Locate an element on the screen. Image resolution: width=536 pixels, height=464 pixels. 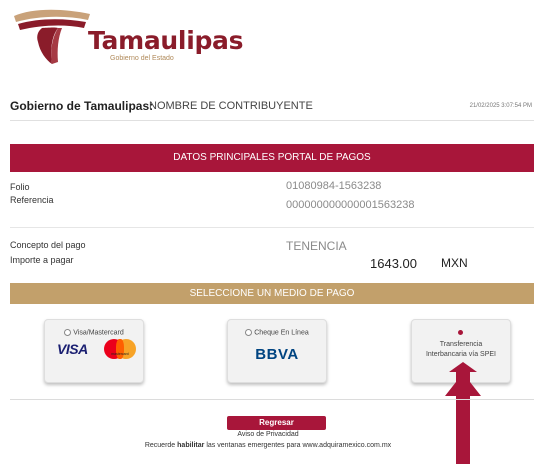
concept-label: Concepto del pago is located at coordinates (48, 245).